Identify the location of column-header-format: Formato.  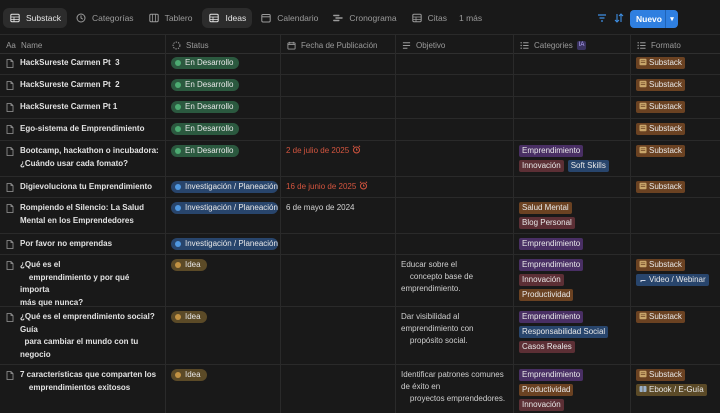
(675, 45).